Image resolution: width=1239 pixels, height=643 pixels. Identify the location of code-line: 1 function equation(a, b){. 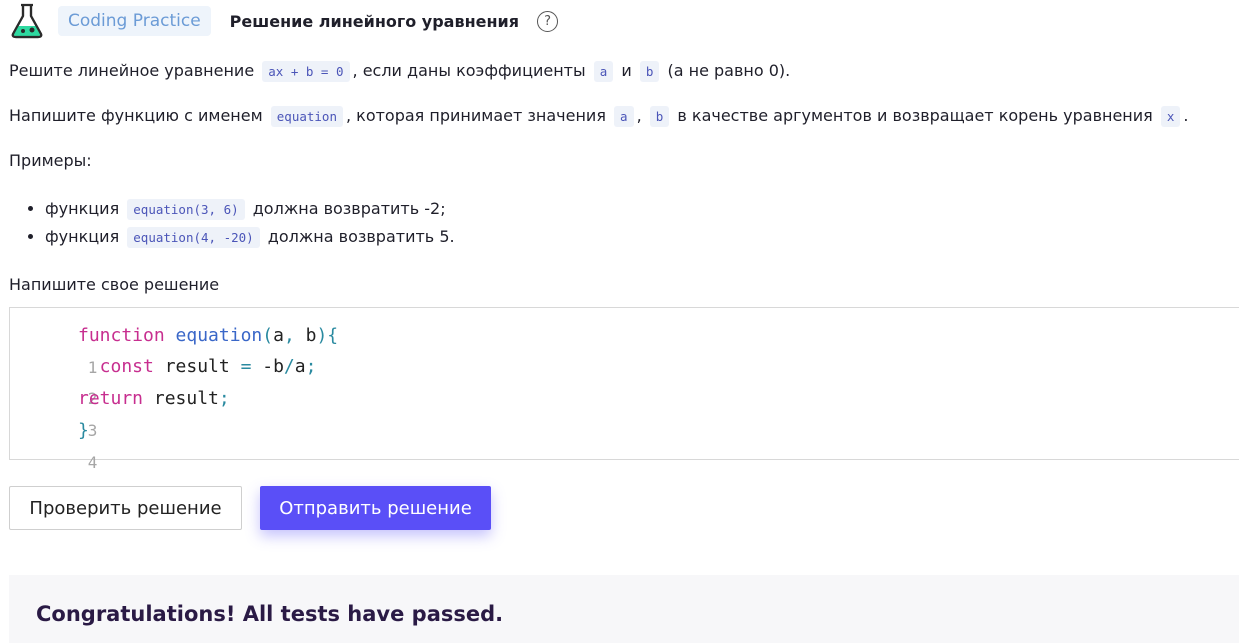
(174, 348).